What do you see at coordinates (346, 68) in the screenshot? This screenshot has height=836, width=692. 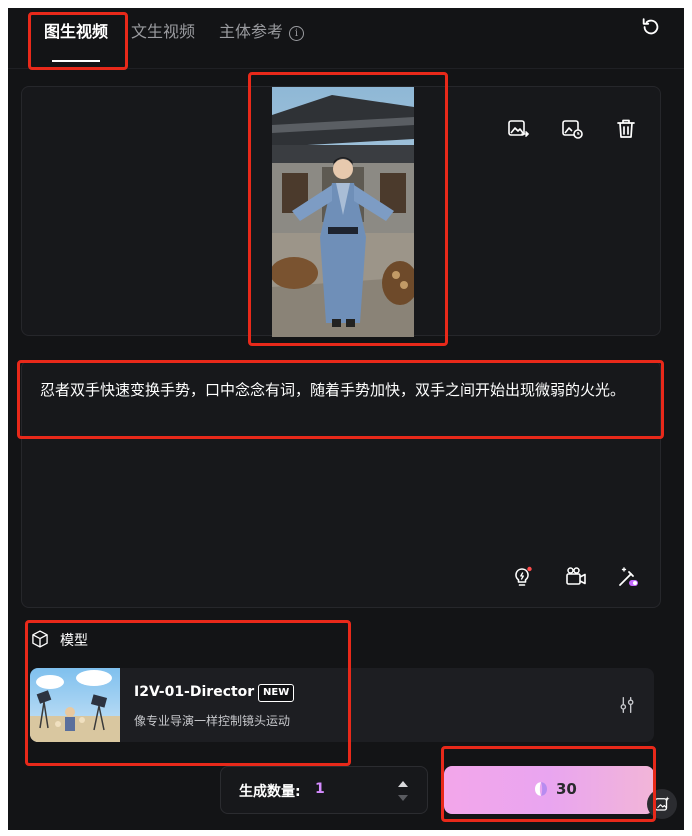 I see `tabs-divider` at bounding box center [346, 68].